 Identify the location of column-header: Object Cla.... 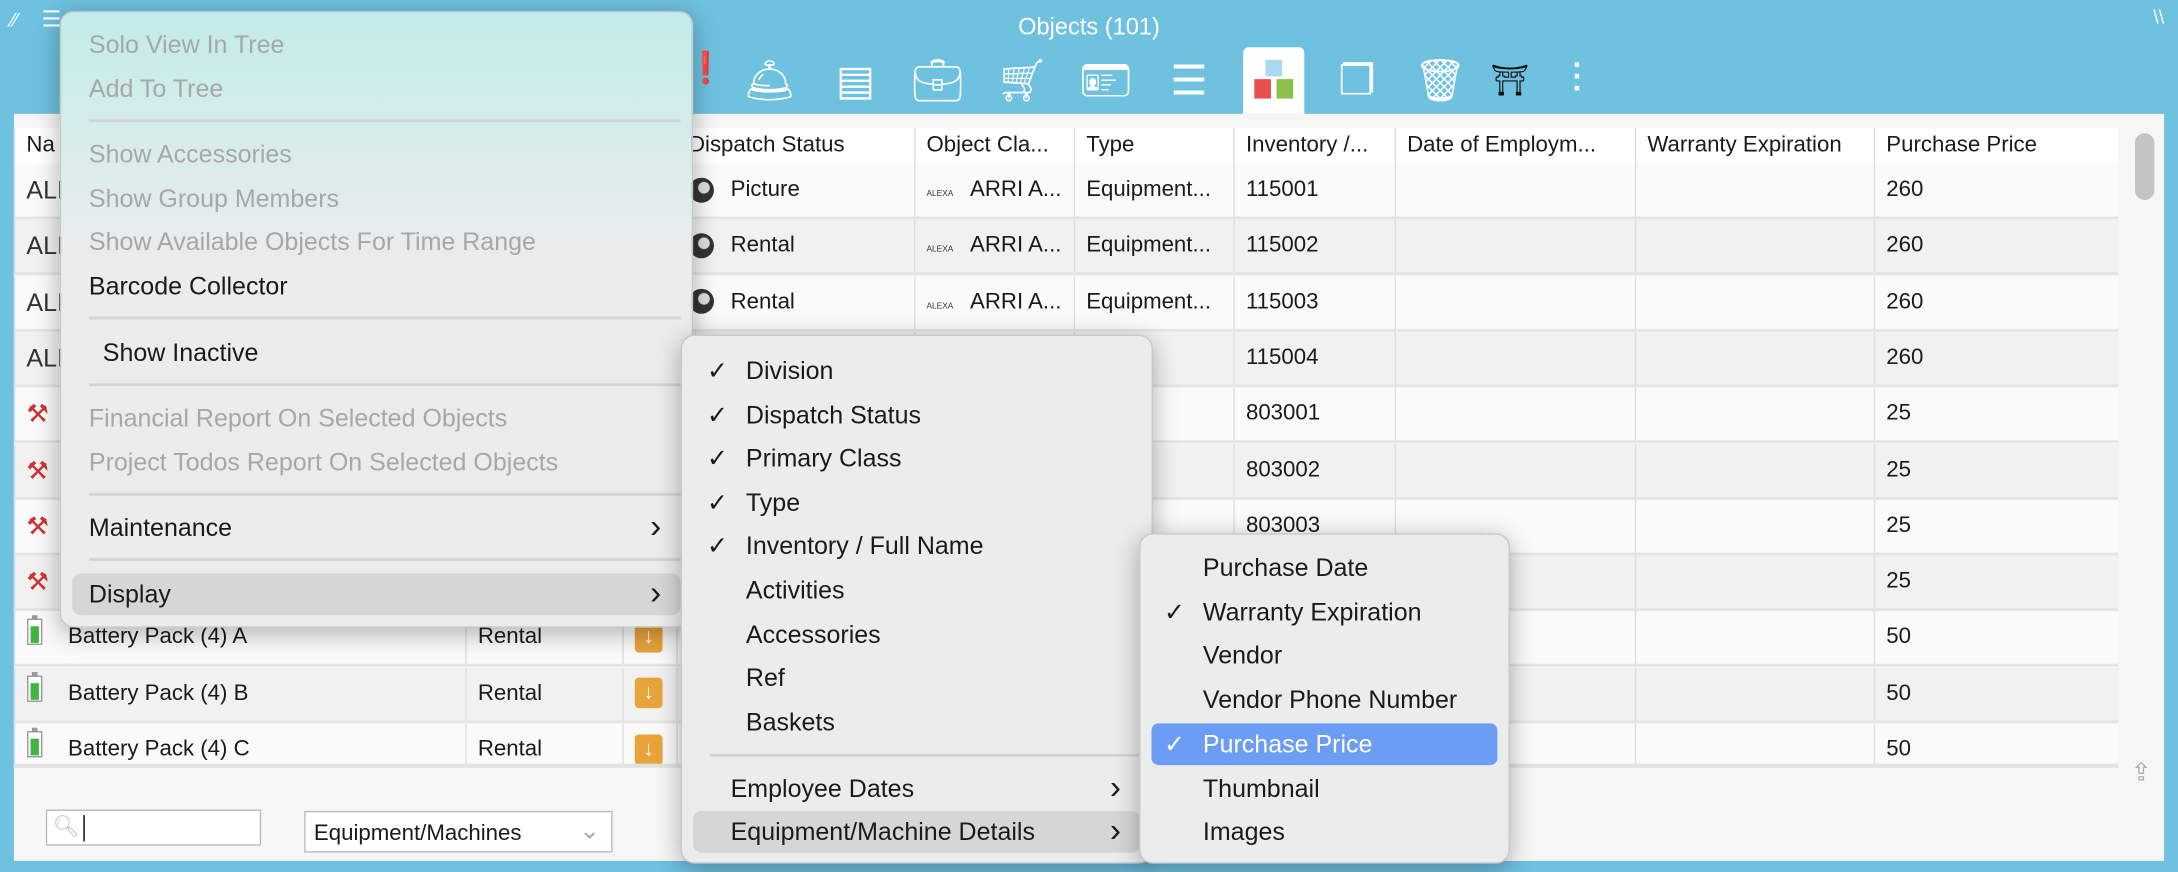
(993, 145).